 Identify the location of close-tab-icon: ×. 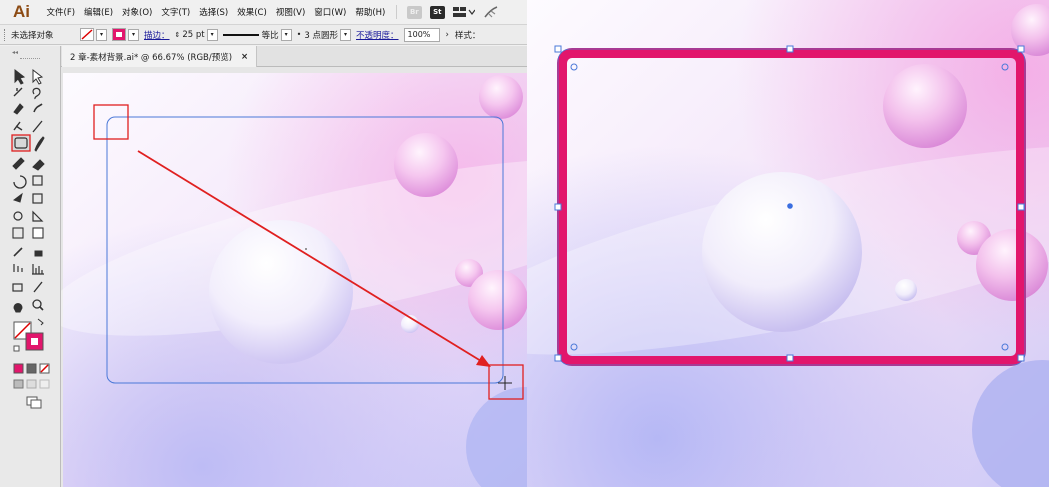
(244, 57).